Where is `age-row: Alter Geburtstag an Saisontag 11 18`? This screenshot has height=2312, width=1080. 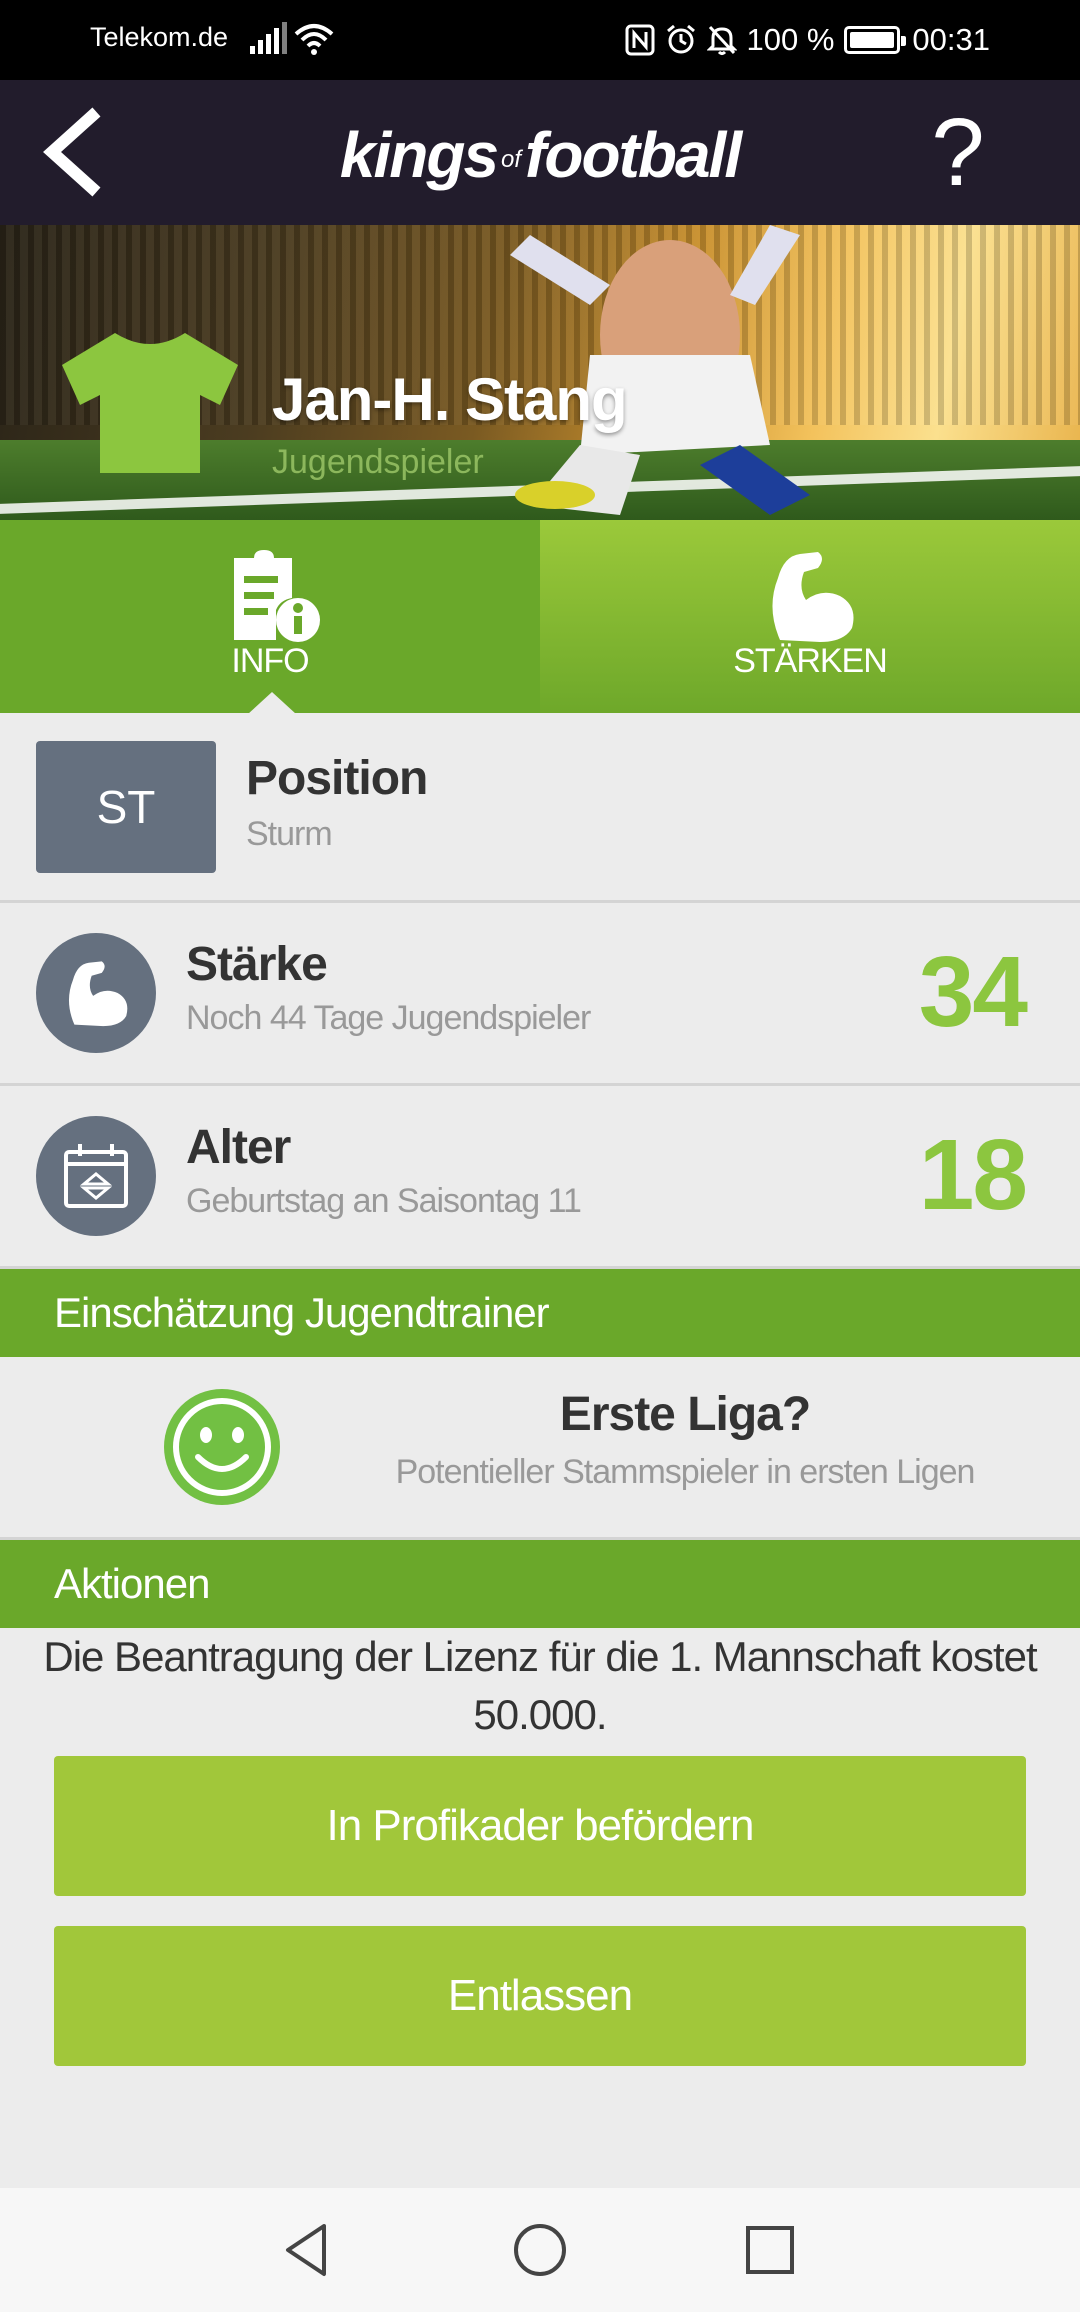
age-row: Alter Geburtstag an Saisontag 11 18 is located at coordinates (540, 1177).